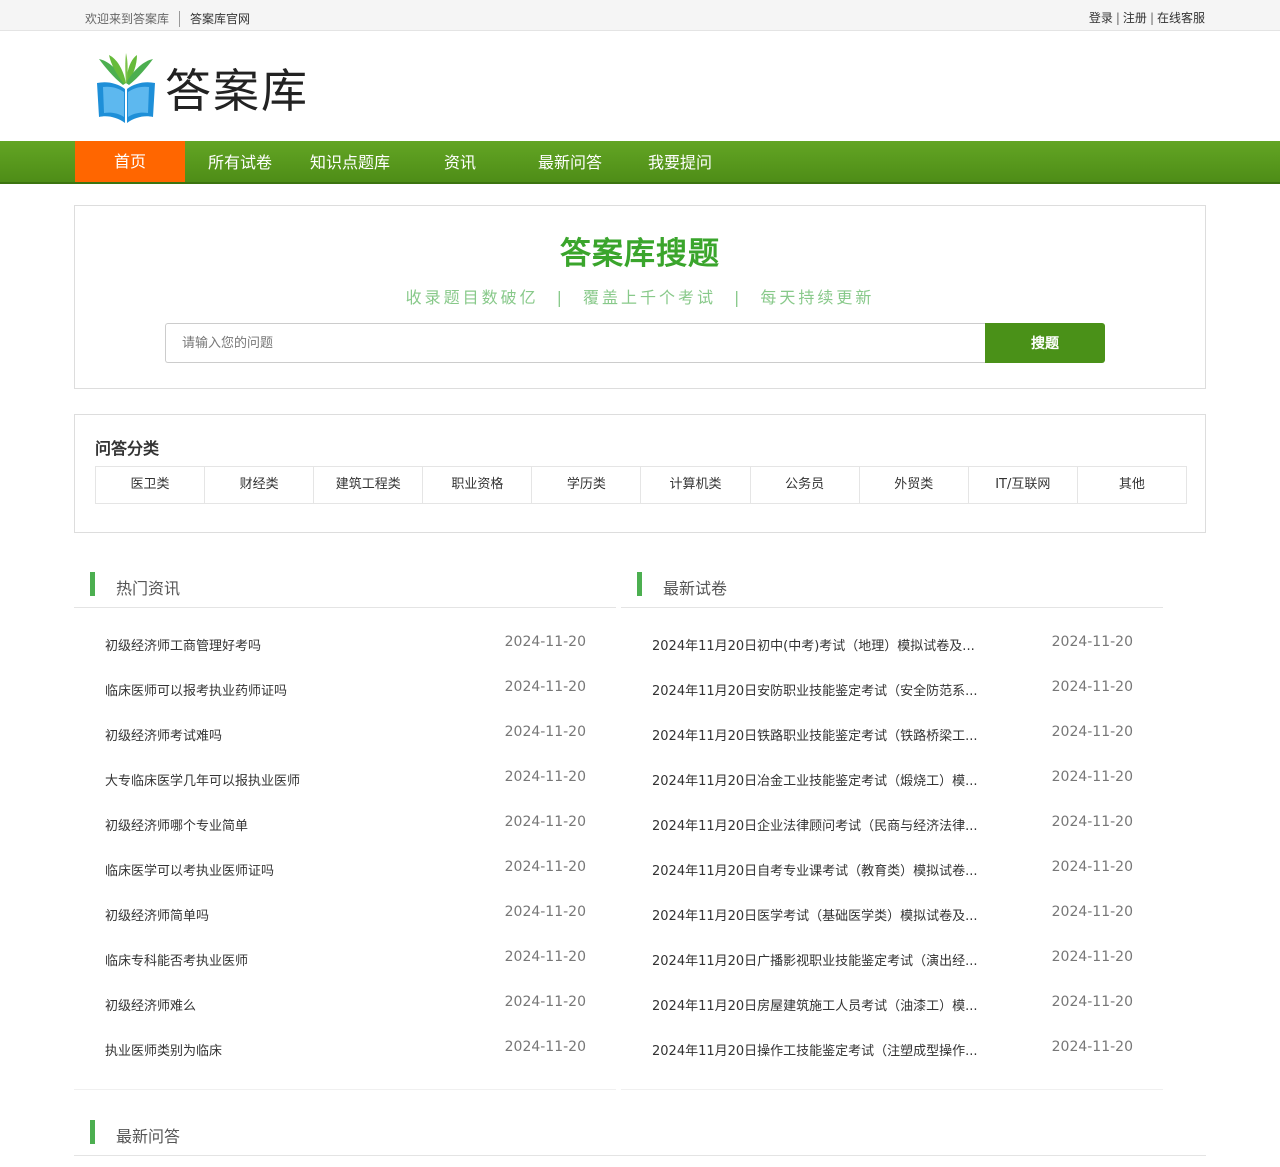  What do you see at coordinates (240, 161) in the screenshot?
I see `nav-item-all-papers: 所有试卷` at bounding box center [240, 161].